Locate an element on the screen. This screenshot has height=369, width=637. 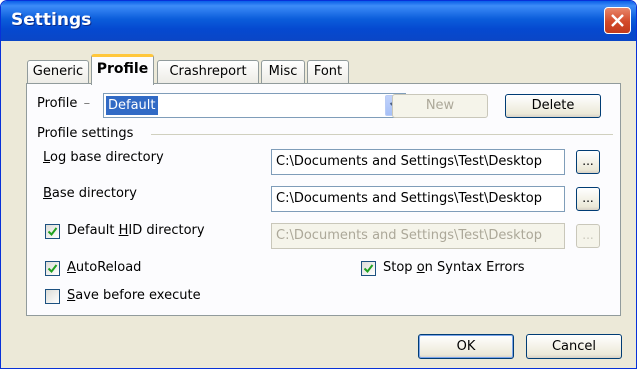
autoreload-checkbox is located at coordinates (52, 268).